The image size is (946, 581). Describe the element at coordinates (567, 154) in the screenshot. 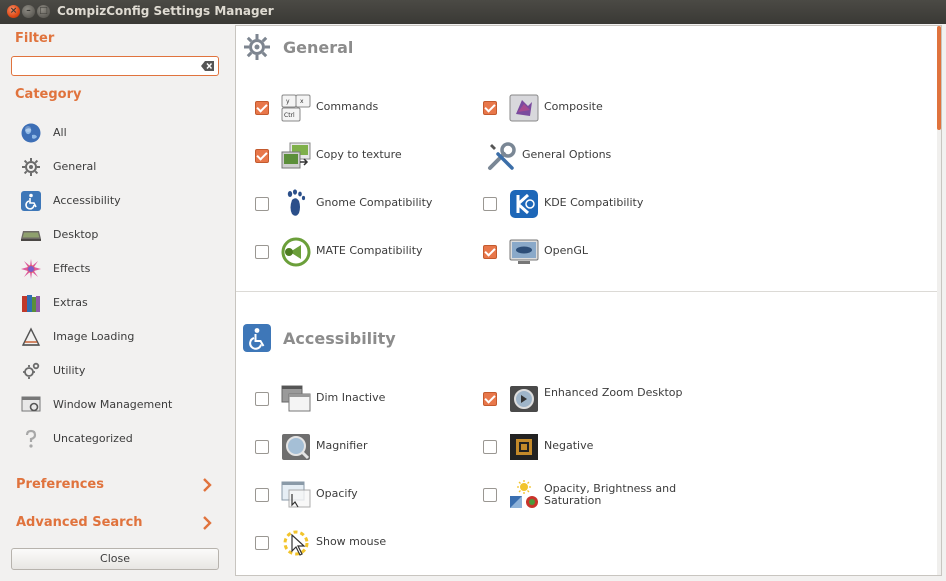

I see `plugin-label: General Options` at that location.